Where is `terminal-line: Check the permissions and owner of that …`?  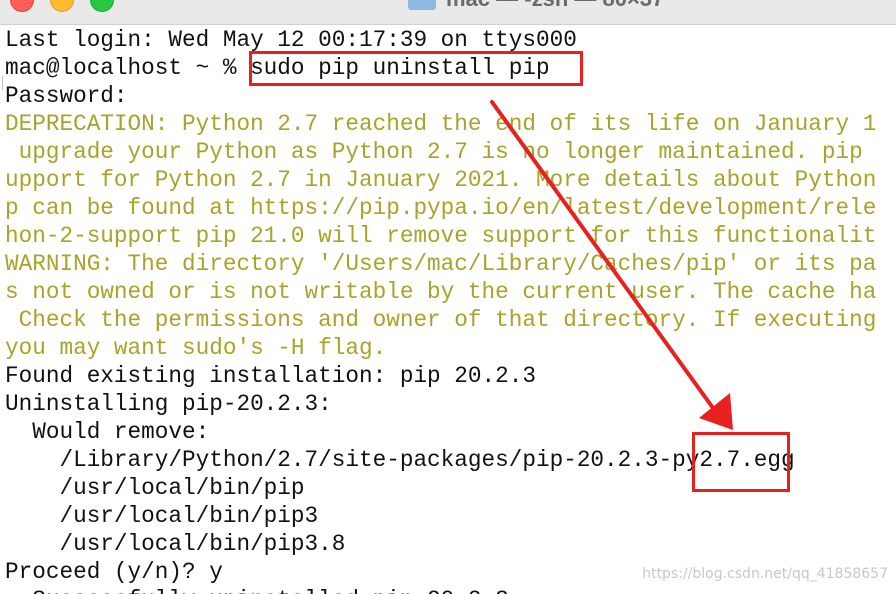 terminal-line: Check the permissions and owner of that … is located at coordinates (441, 320).